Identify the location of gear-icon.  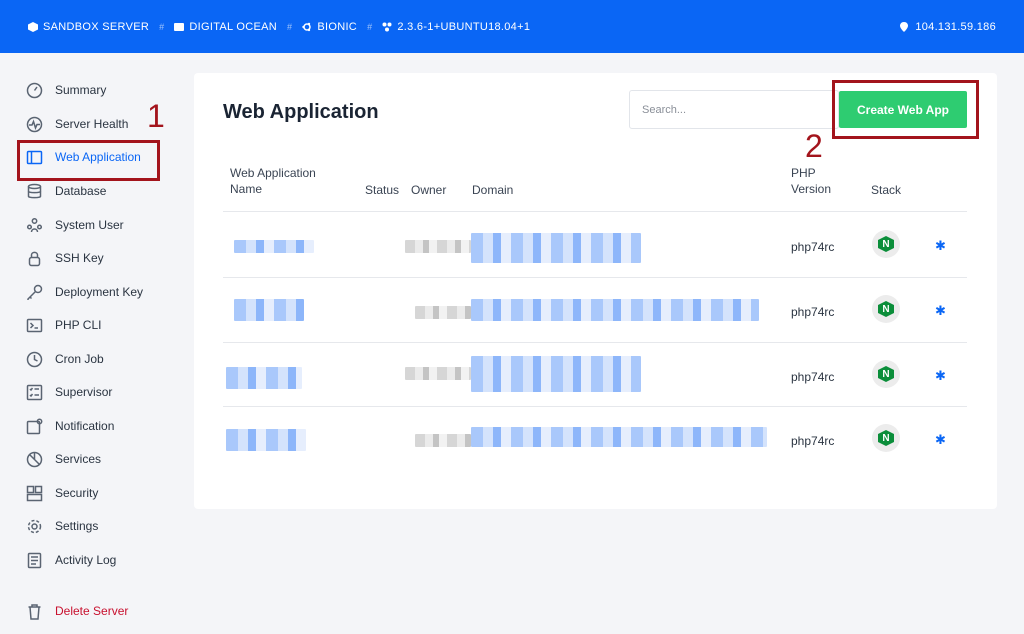
(34, 526).